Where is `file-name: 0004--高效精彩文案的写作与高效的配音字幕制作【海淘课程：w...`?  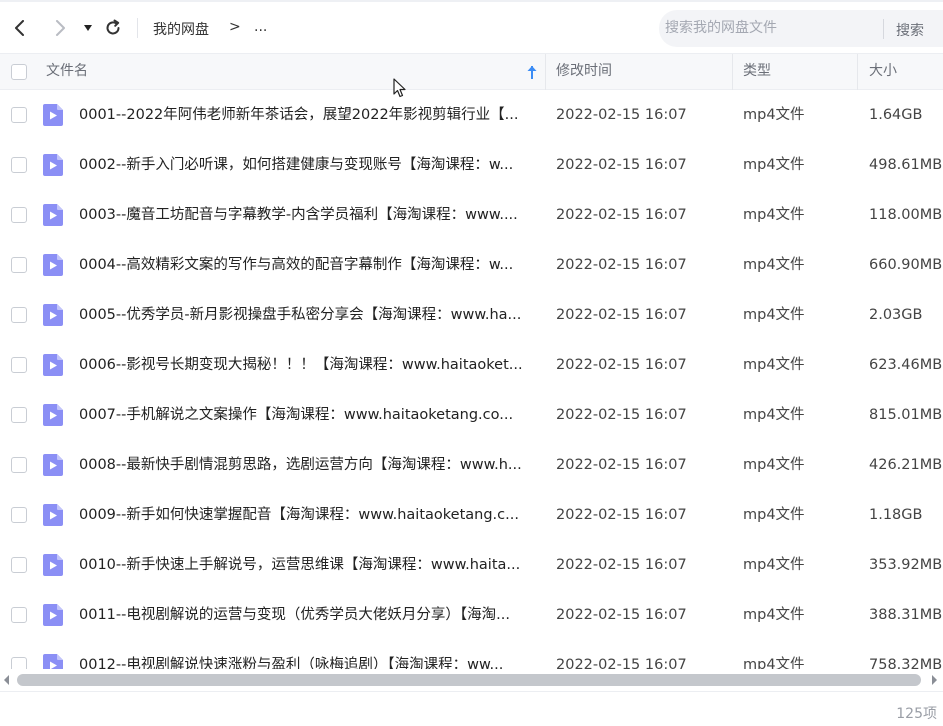
file-name: 0004--高效精彩文案的写作与高效的配音字幕制作【海淘课程：w... is located at coordinates (296, 265).